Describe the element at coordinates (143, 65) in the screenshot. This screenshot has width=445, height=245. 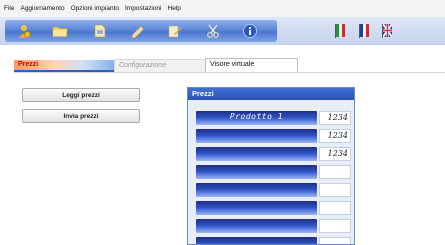
I see `tab-configurazione-label: Configurazione` at that location.